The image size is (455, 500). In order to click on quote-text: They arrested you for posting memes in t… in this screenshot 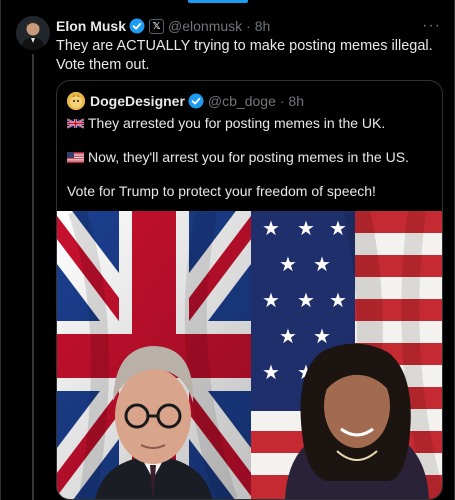, I will do `click(250, 157)`.